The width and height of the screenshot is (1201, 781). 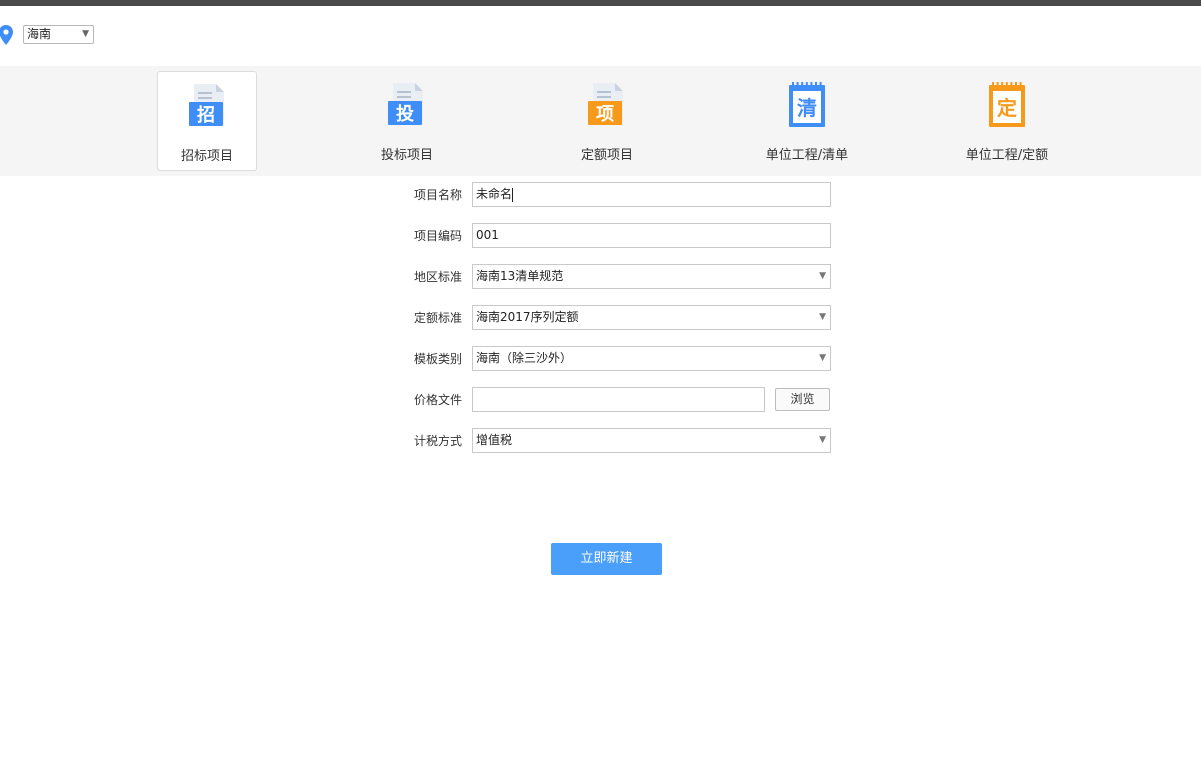 I want to click on template-type-value: 海南（除三沙外）, so click(x=524, y=358).